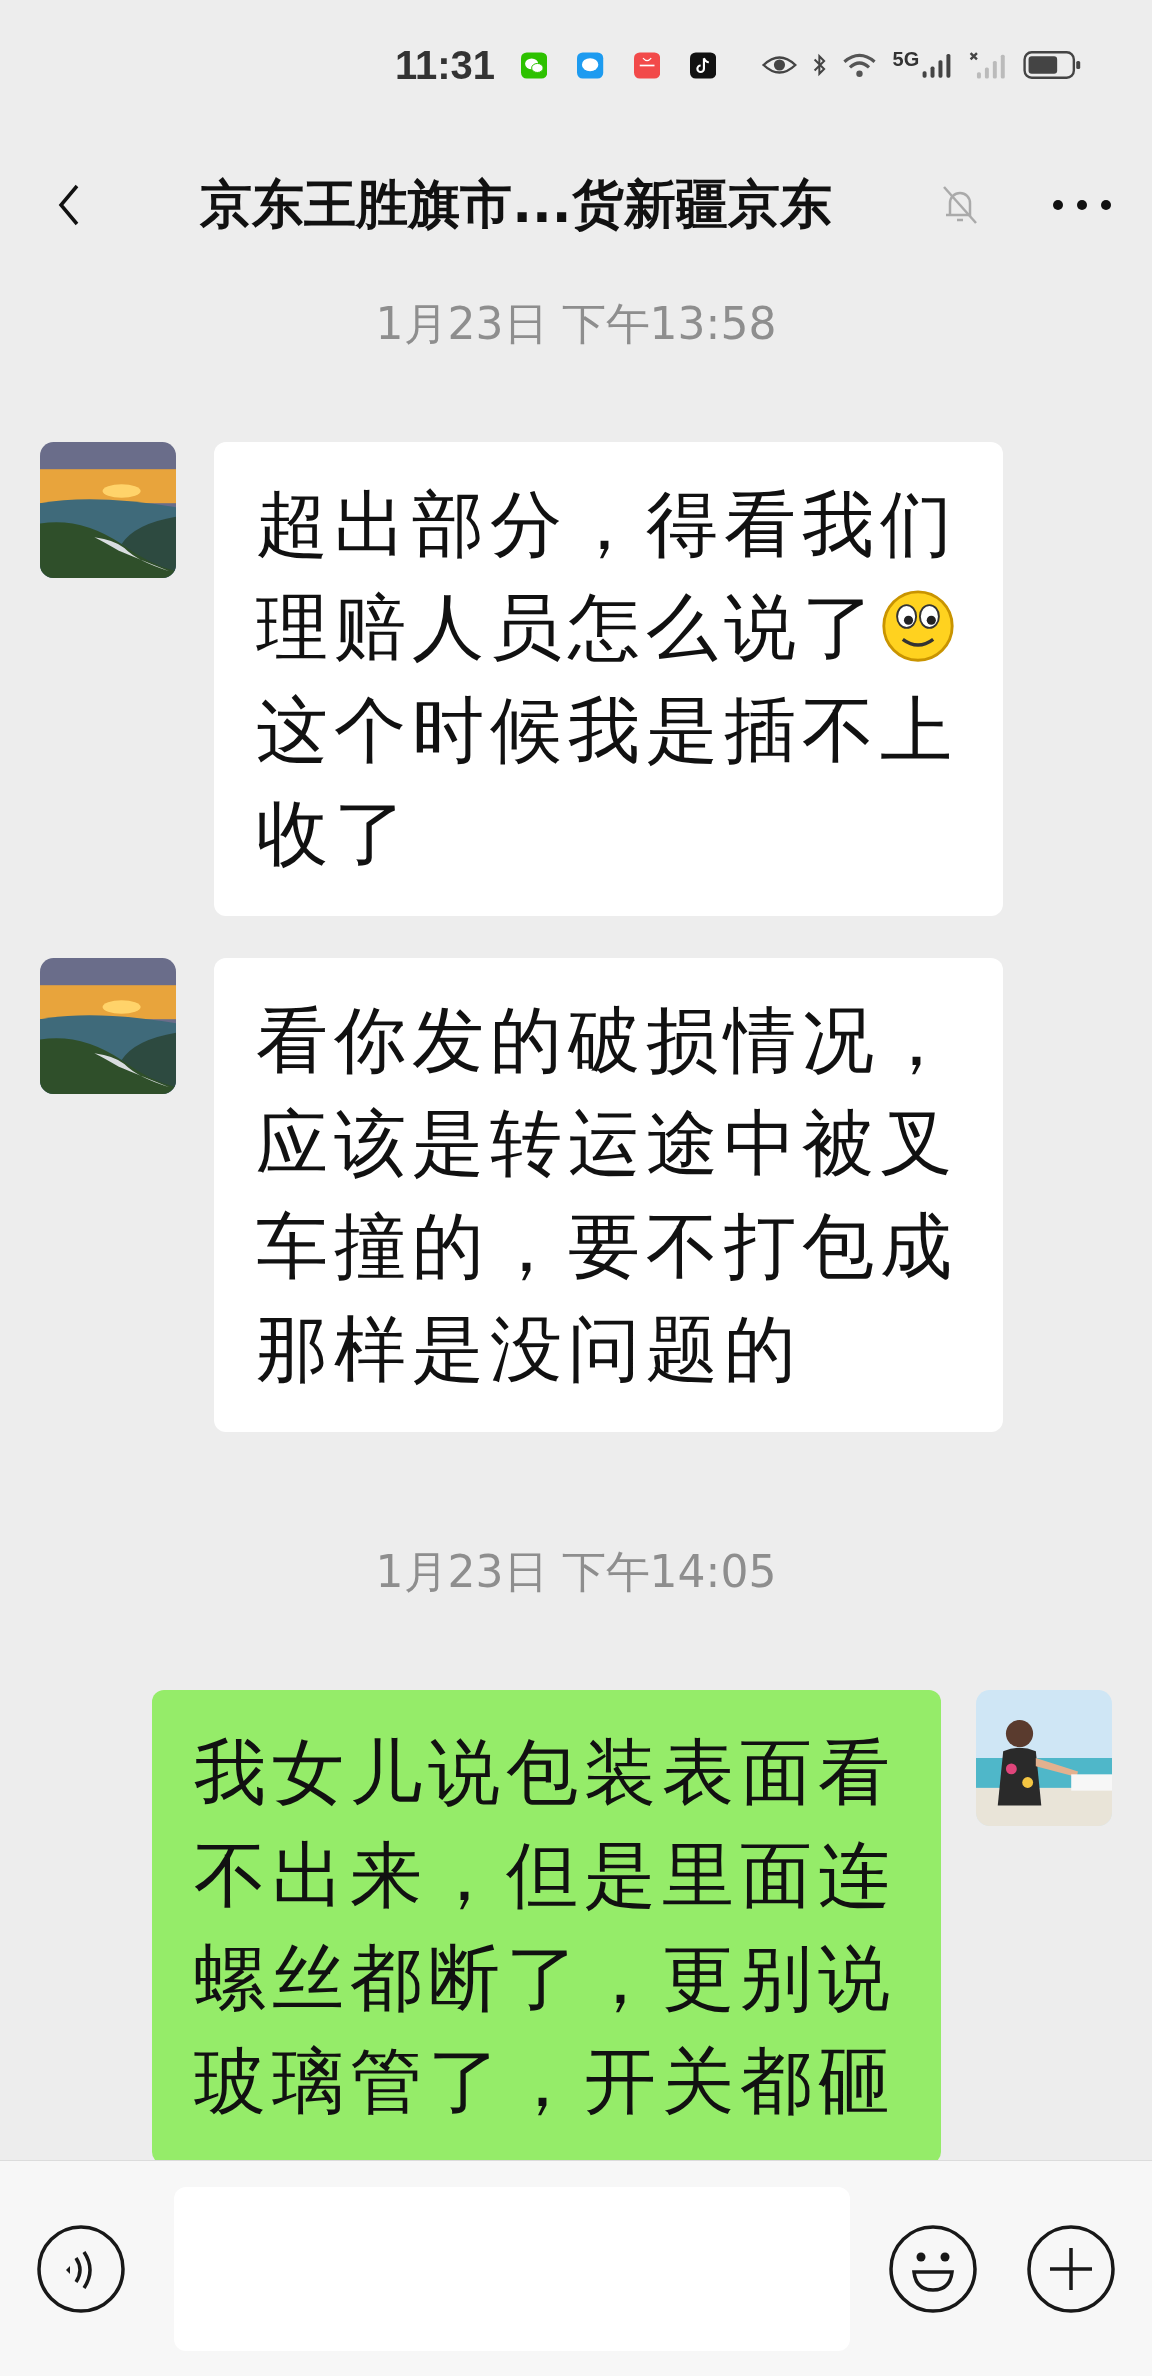 This screenshot has height=2376, width=1152. What do you see at coordinates (516, 204) in the screenshot?
I see `chat-title: 京东王胜旗市...货新疆京东` at bounding box center [516, 204].